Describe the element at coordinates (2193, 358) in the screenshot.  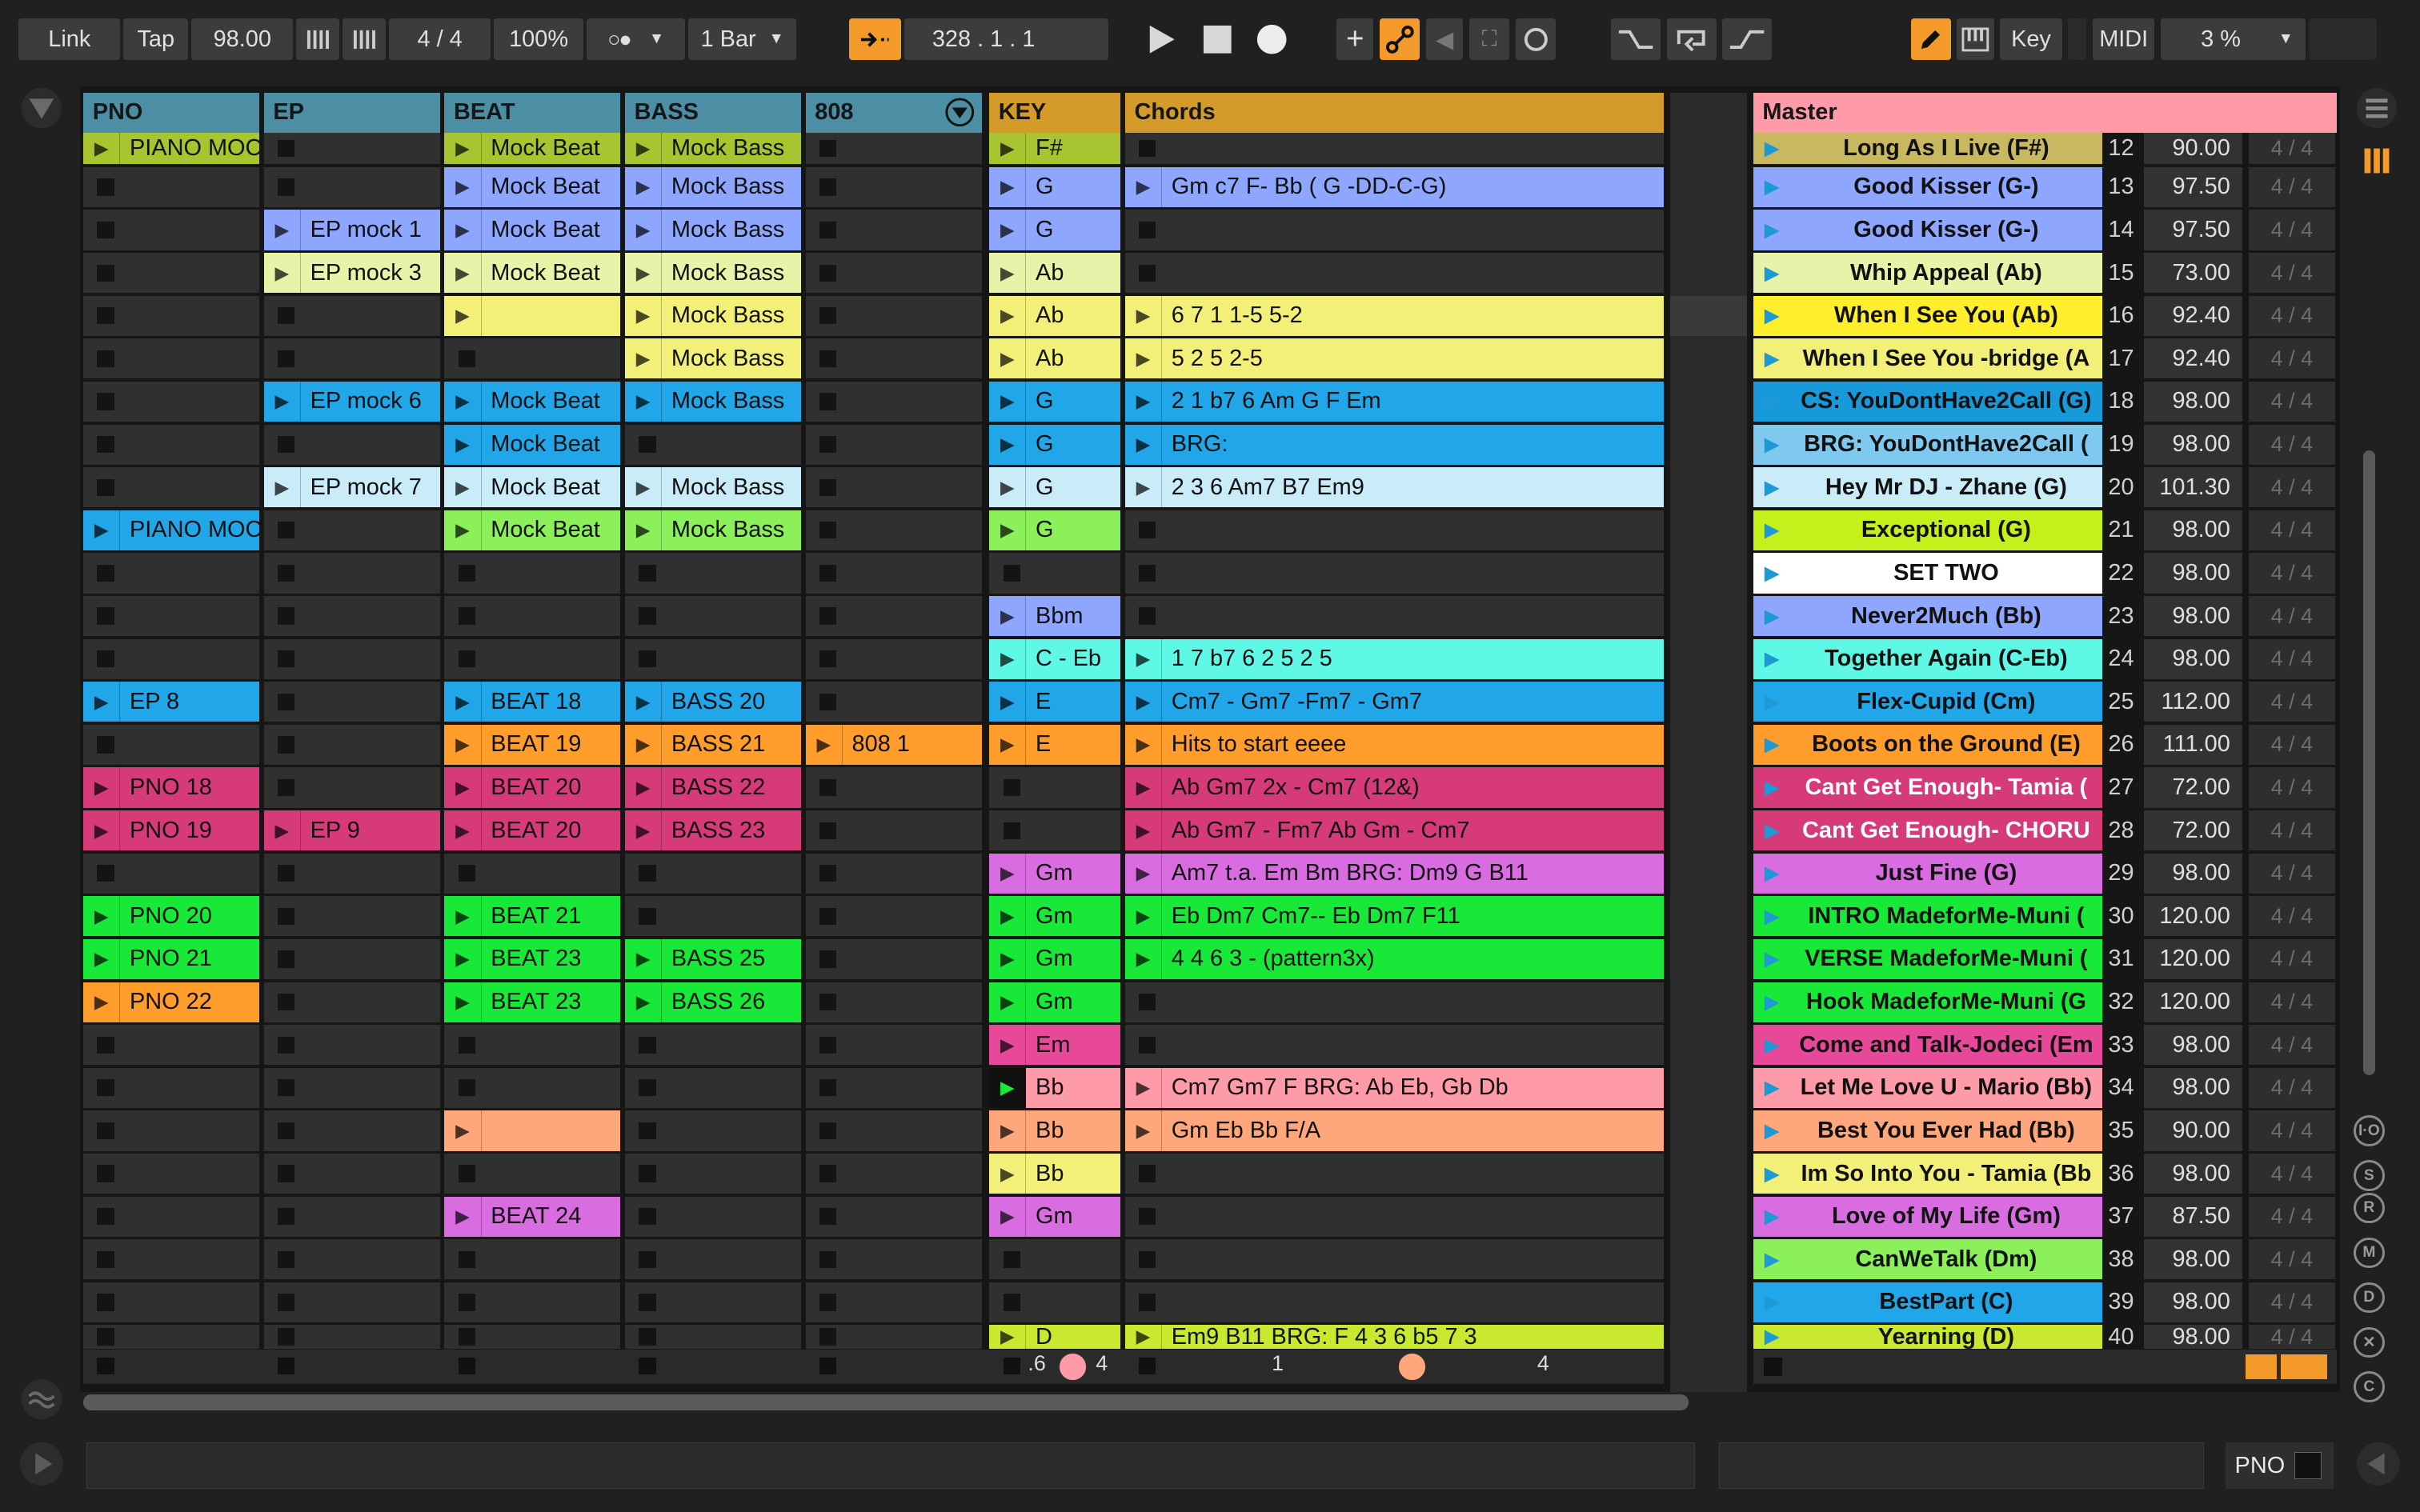
I see `scene-tempo: 92.40` at that location.